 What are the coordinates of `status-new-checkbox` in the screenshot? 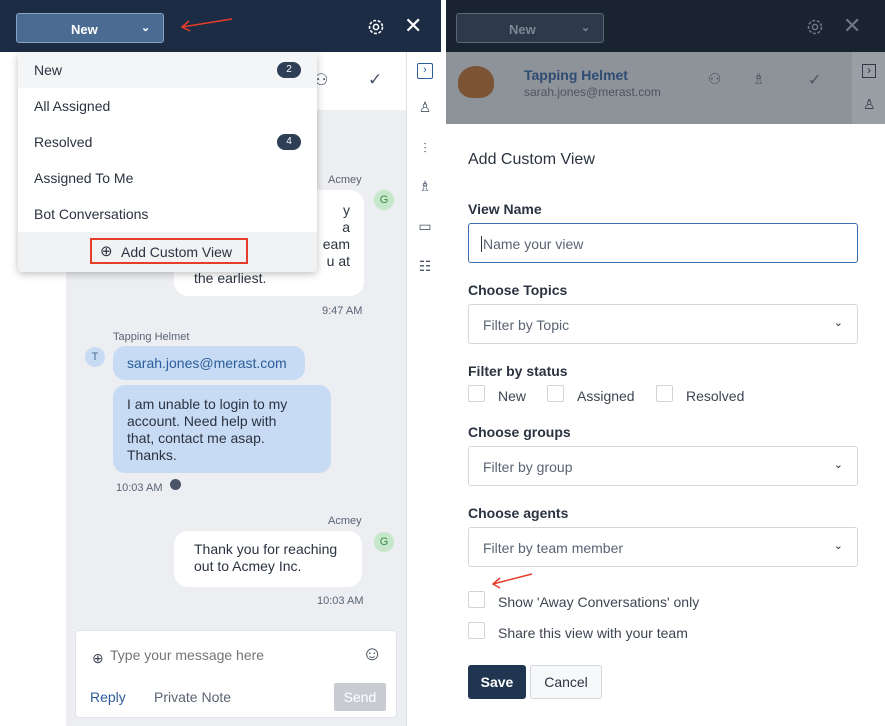 It's located at (476, 393).